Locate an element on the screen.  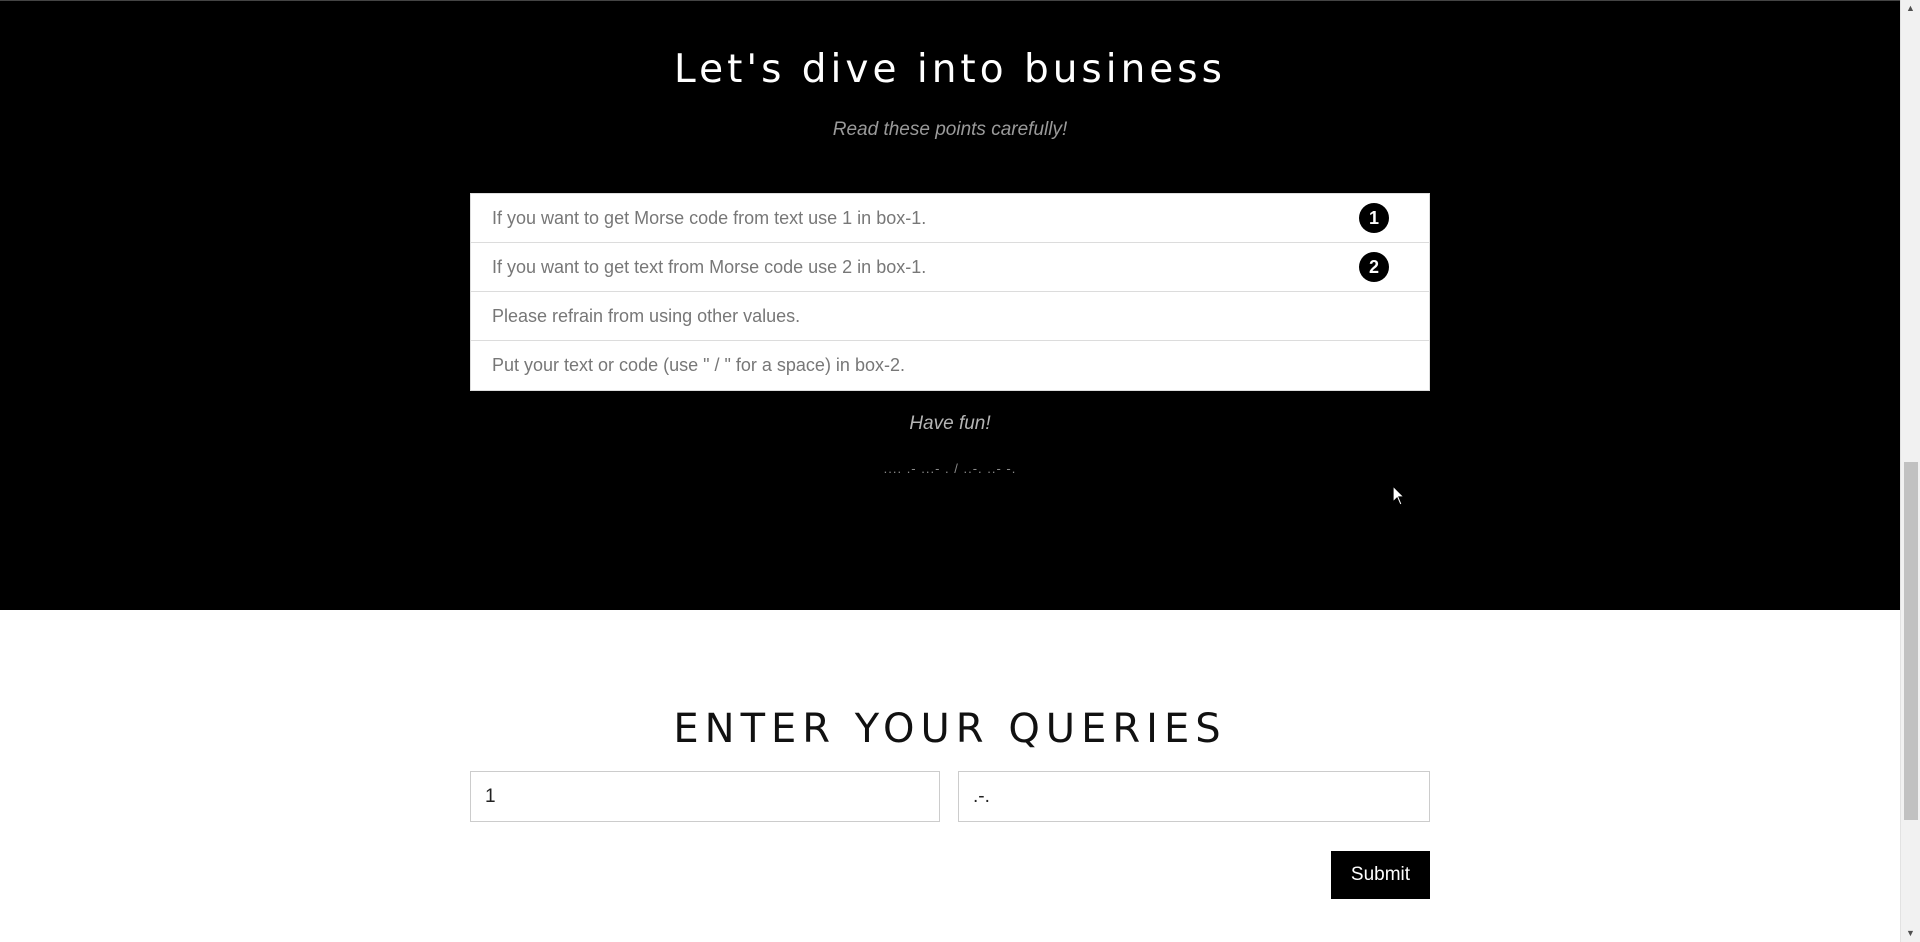
intro-subheading: Read these points carefully! is located at coordinates (950, 129).